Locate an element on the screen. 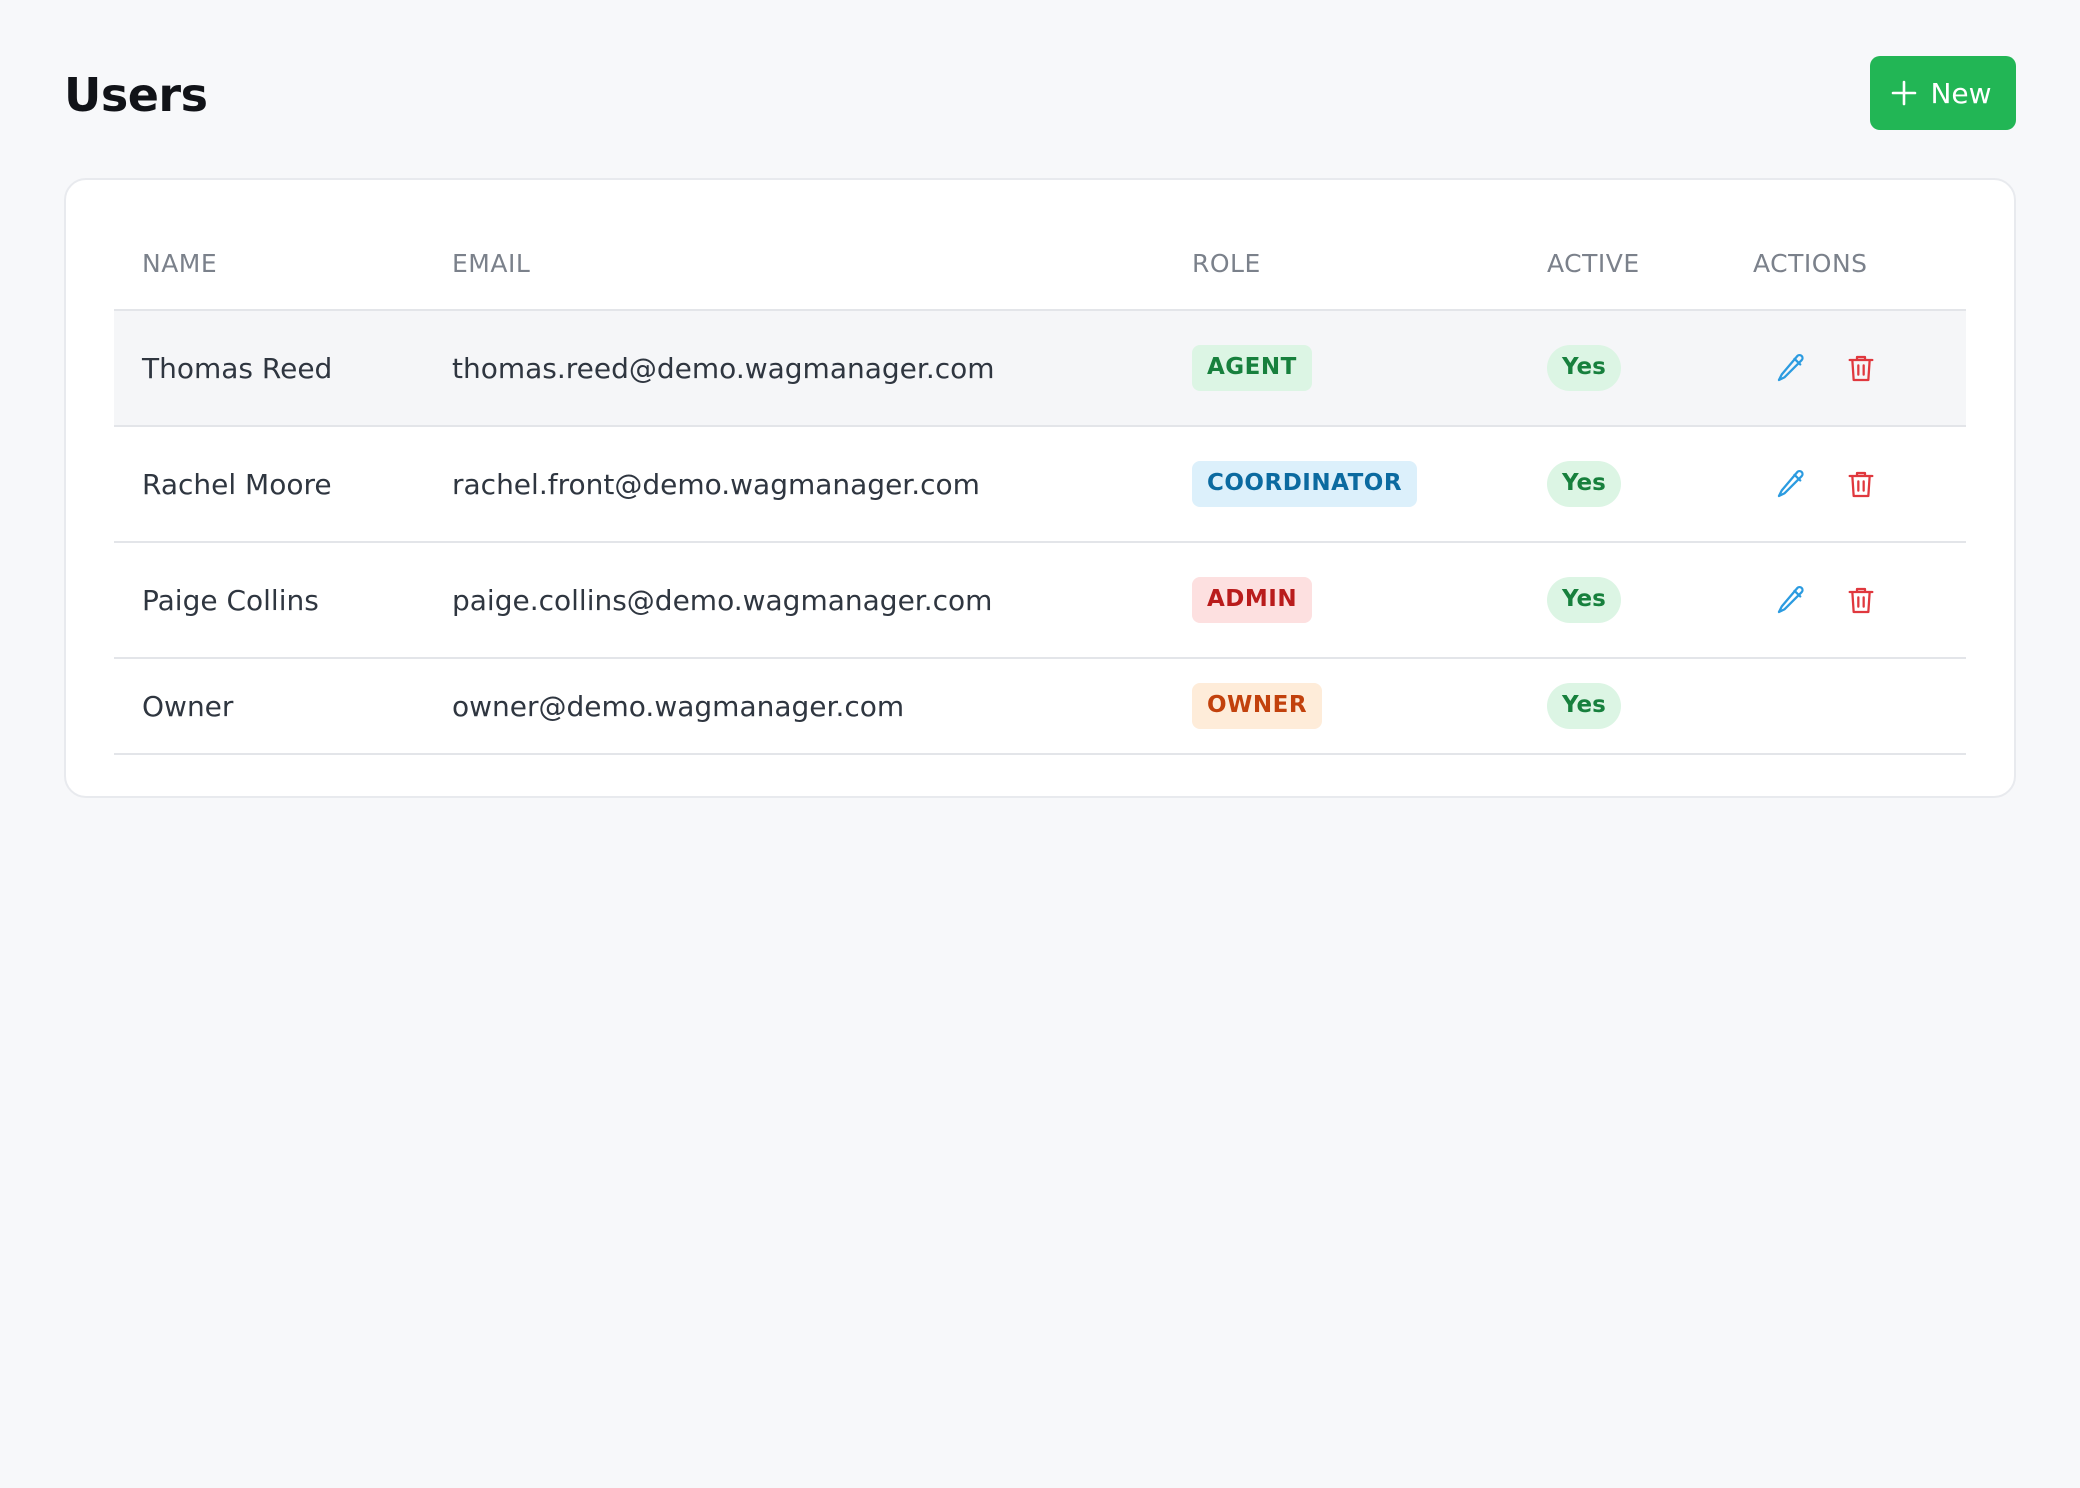 The image size is (2080, 1488). user-name: Thomas Reed is located at coordinates (269, 368).